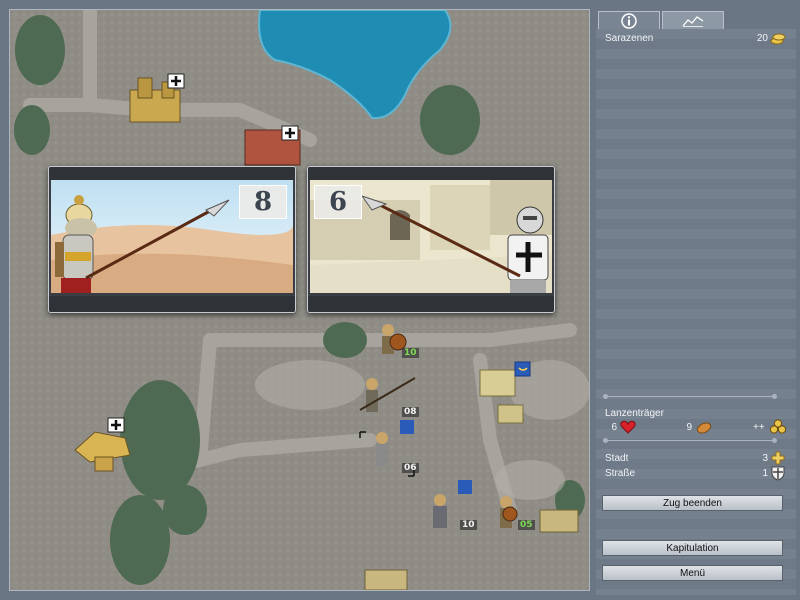 The height and width of the screenshot is (600, 800). What do you see at coordinates (614, 427) in the screenshot?
I see `unit-health: 6` at bounding box center [614, 427].